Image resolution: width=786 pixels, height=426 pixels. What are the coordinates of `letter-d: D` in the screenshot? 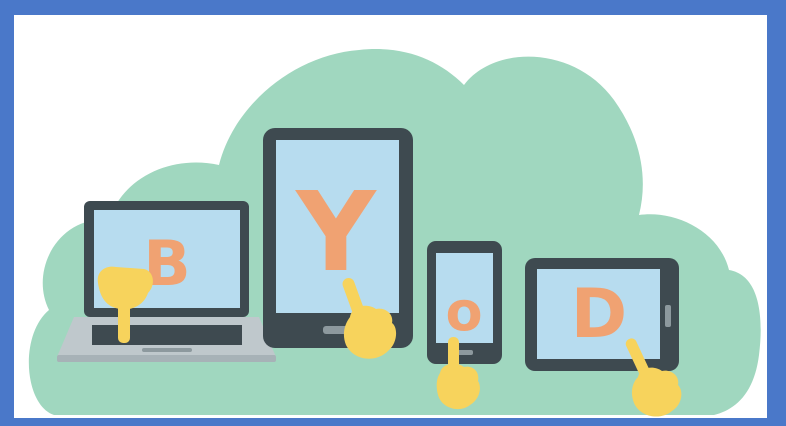 It's located at (599, 314).